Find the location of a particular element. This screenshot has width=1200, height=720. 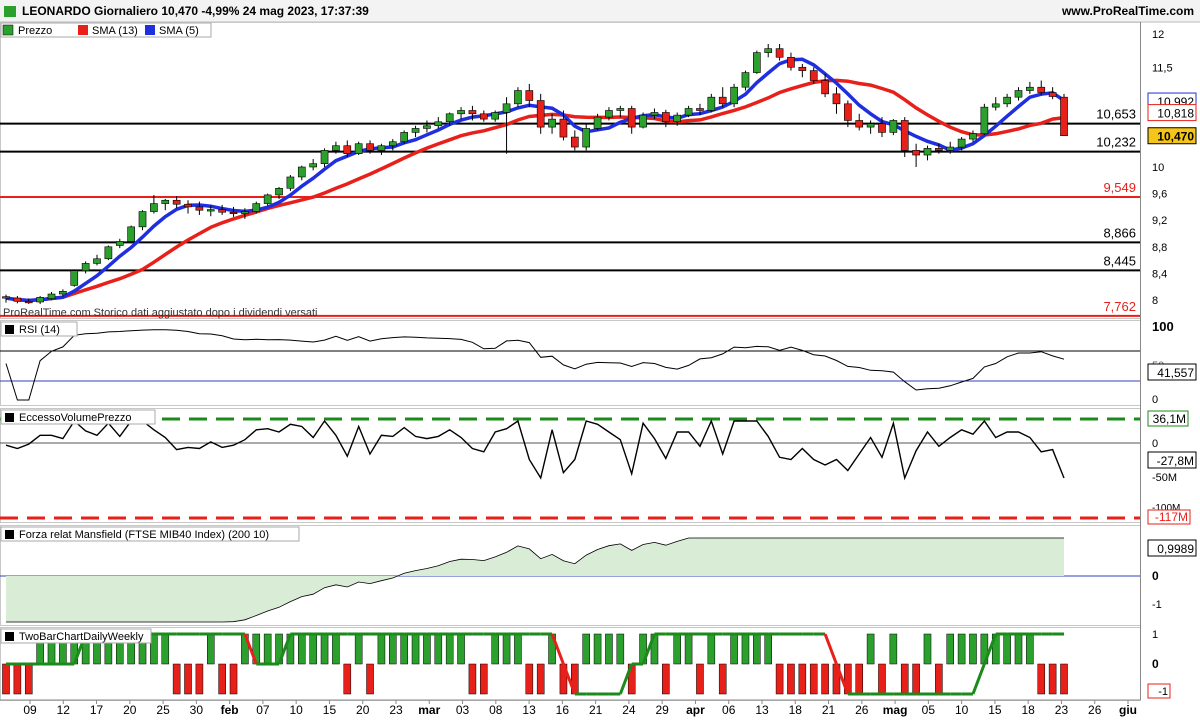

rsi-swatch is located at coordinates (9, 329).